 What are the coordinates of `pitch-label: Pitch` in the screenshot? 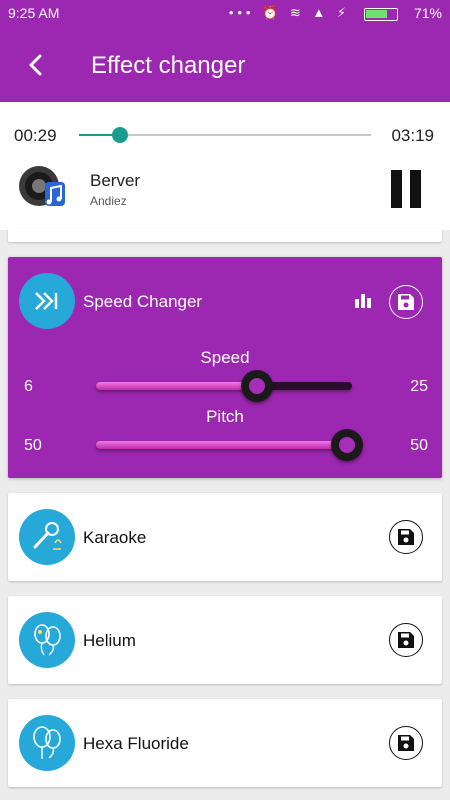 It's located at (225, 416).